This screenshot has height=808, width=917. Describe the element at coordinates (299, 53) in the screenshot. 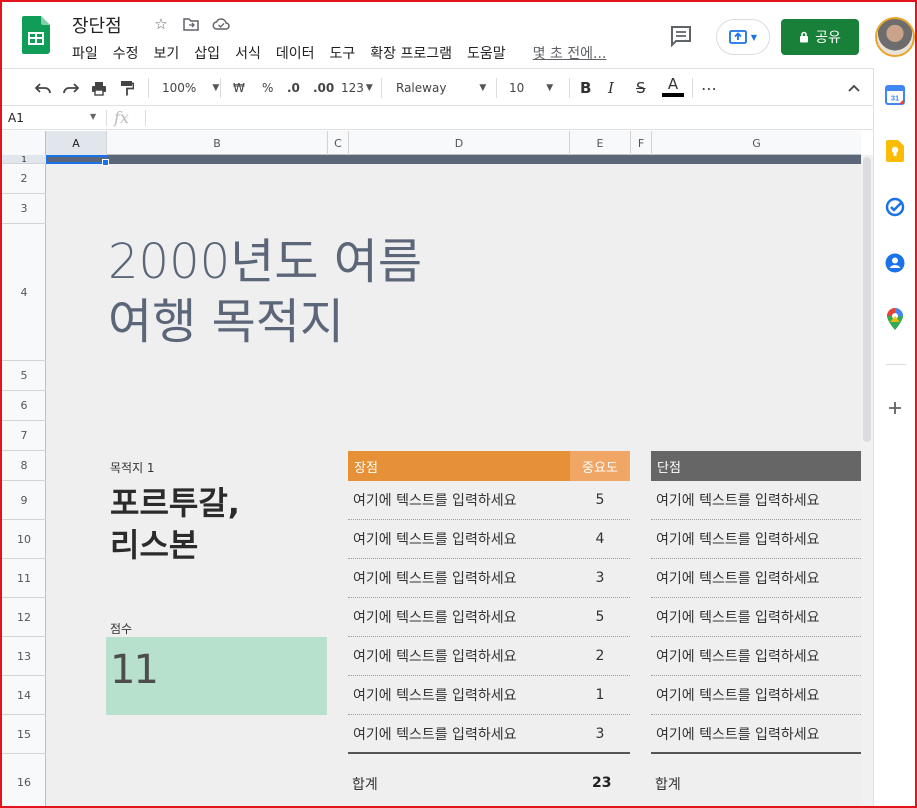

I see `menu-data: 데이터` at that location.